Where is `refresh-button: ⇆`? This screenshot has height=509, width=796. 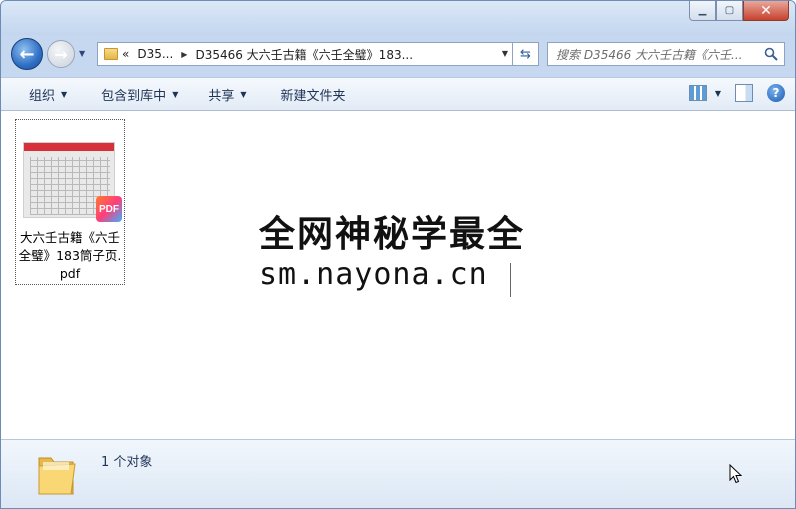
refresh-button: ⇆ is located at coordinates (526, 54).